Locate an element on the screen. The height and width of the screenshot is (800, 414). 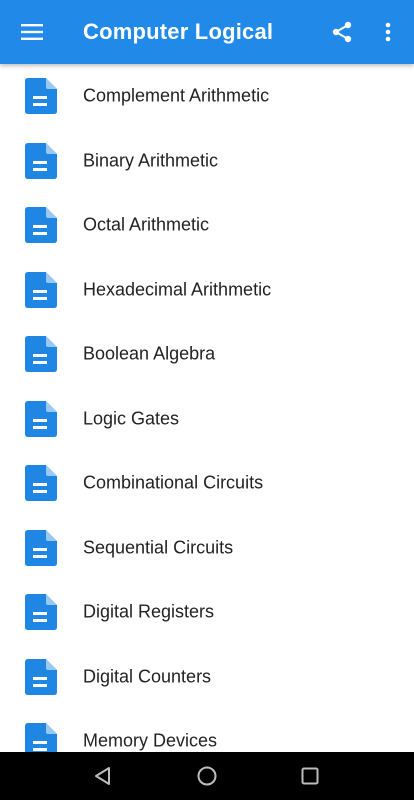
system-nav-bar is located at coordinates (207, 776).